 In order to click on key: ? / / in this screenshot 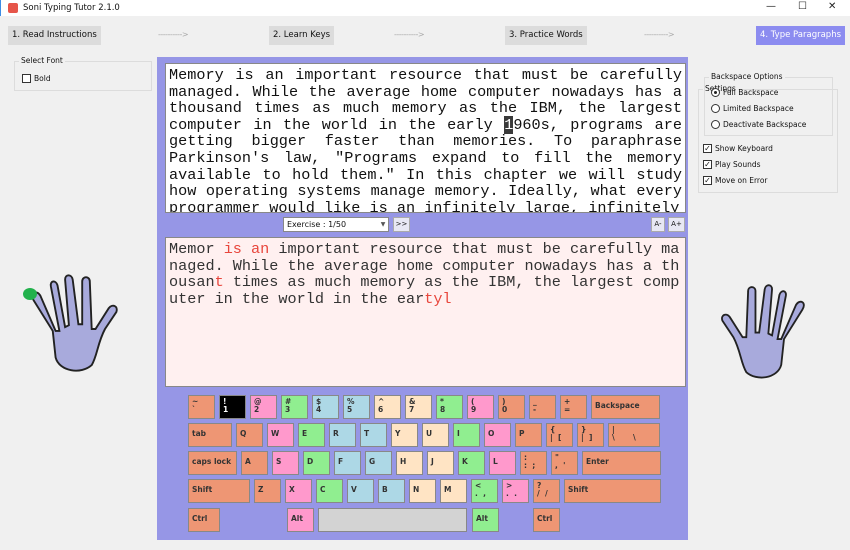, I will do `click(546, 491)`.